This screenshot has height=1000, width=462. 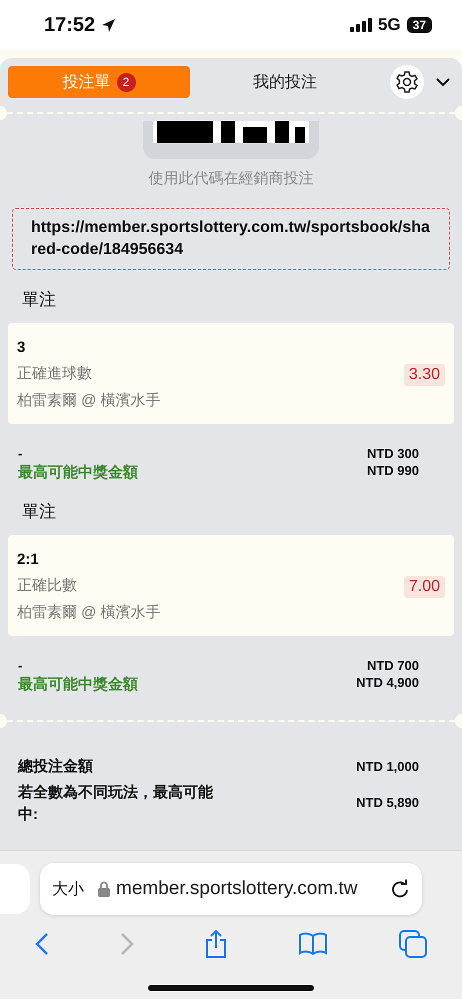 What do you see at coordinates (387, 683) in the screenshot?
I see `payout-amount: NTD 4,900` at bounding box center [387, 683].